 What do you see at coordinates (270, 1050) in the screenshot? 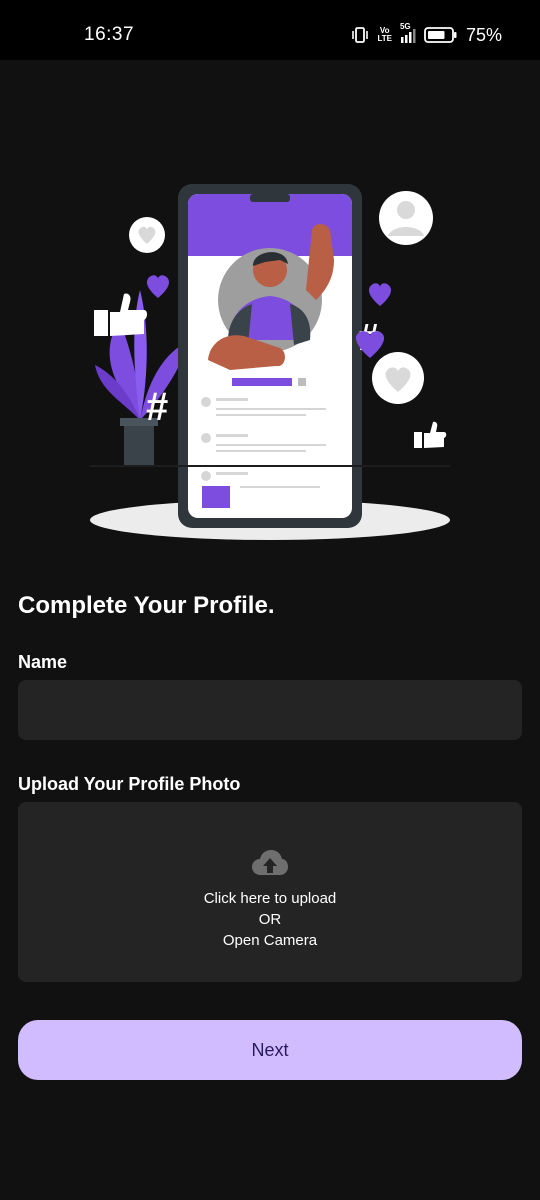
I see `next-button: Next` at bounding box center [270, 1050].